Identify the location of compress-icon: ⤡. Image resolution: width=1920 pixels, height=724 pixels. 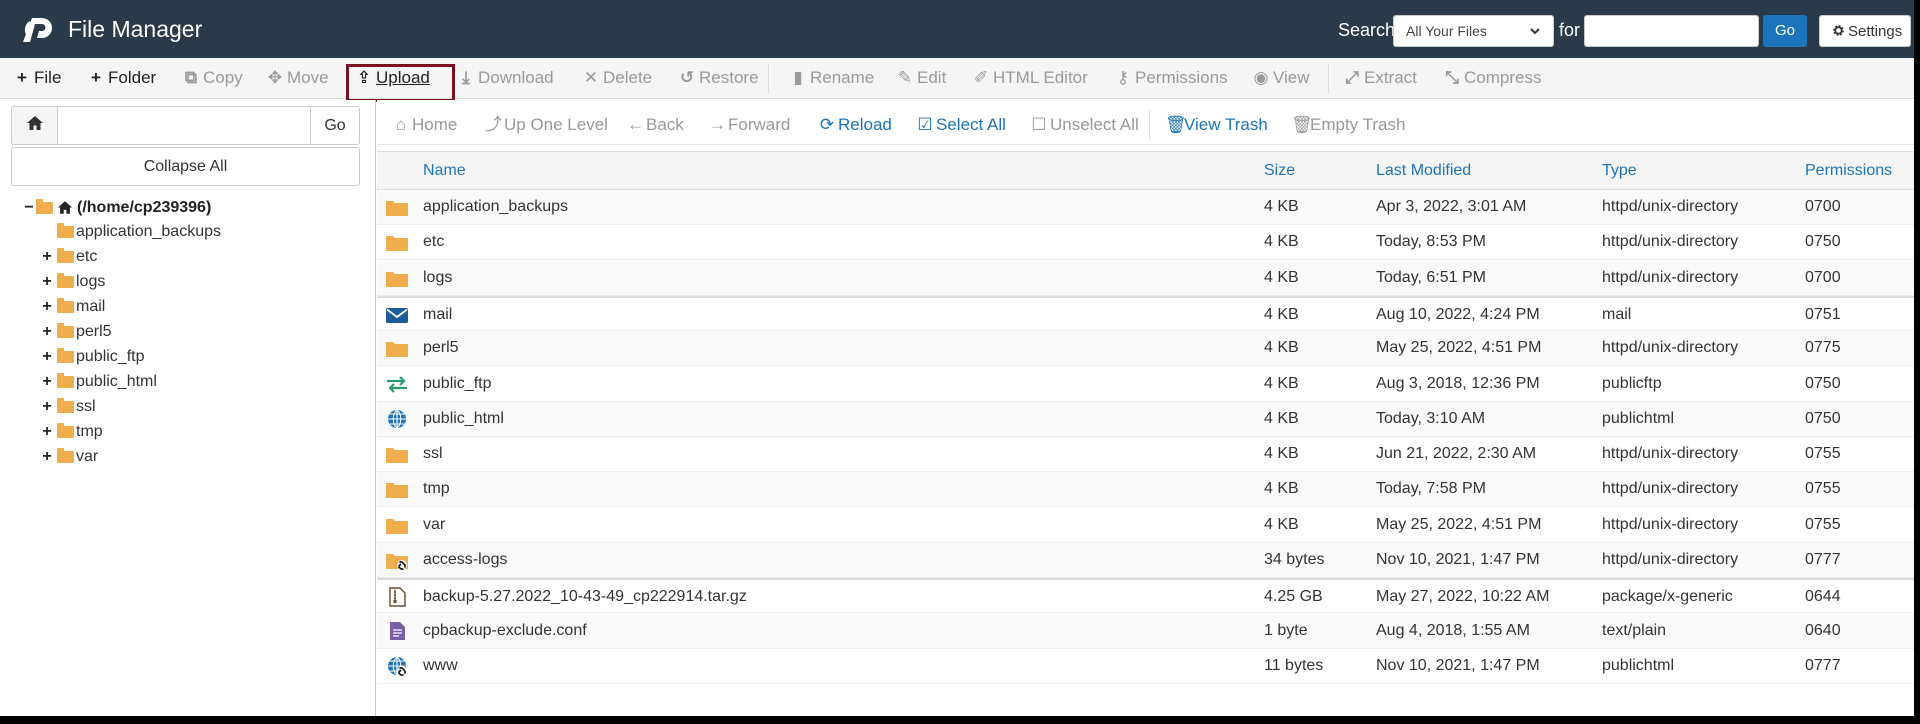
(1452, 77).